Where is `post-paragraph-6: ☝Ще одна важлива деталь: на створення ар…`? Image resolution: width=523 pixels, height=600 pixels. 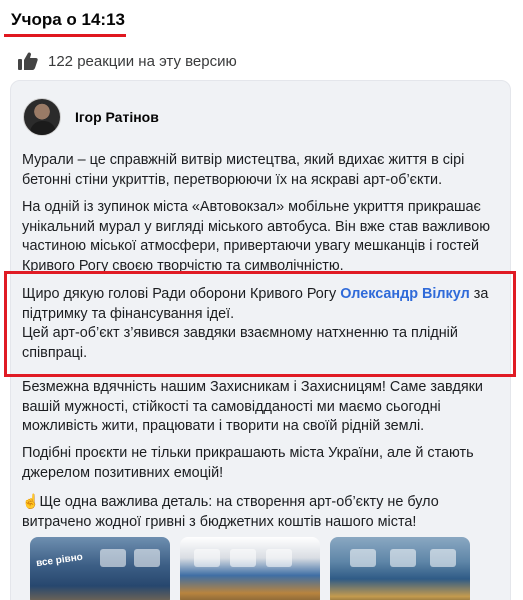
post-paragraph-6: ☝Ще одна важлива деталь: на створення ар… is located at coordinates (264, 512).